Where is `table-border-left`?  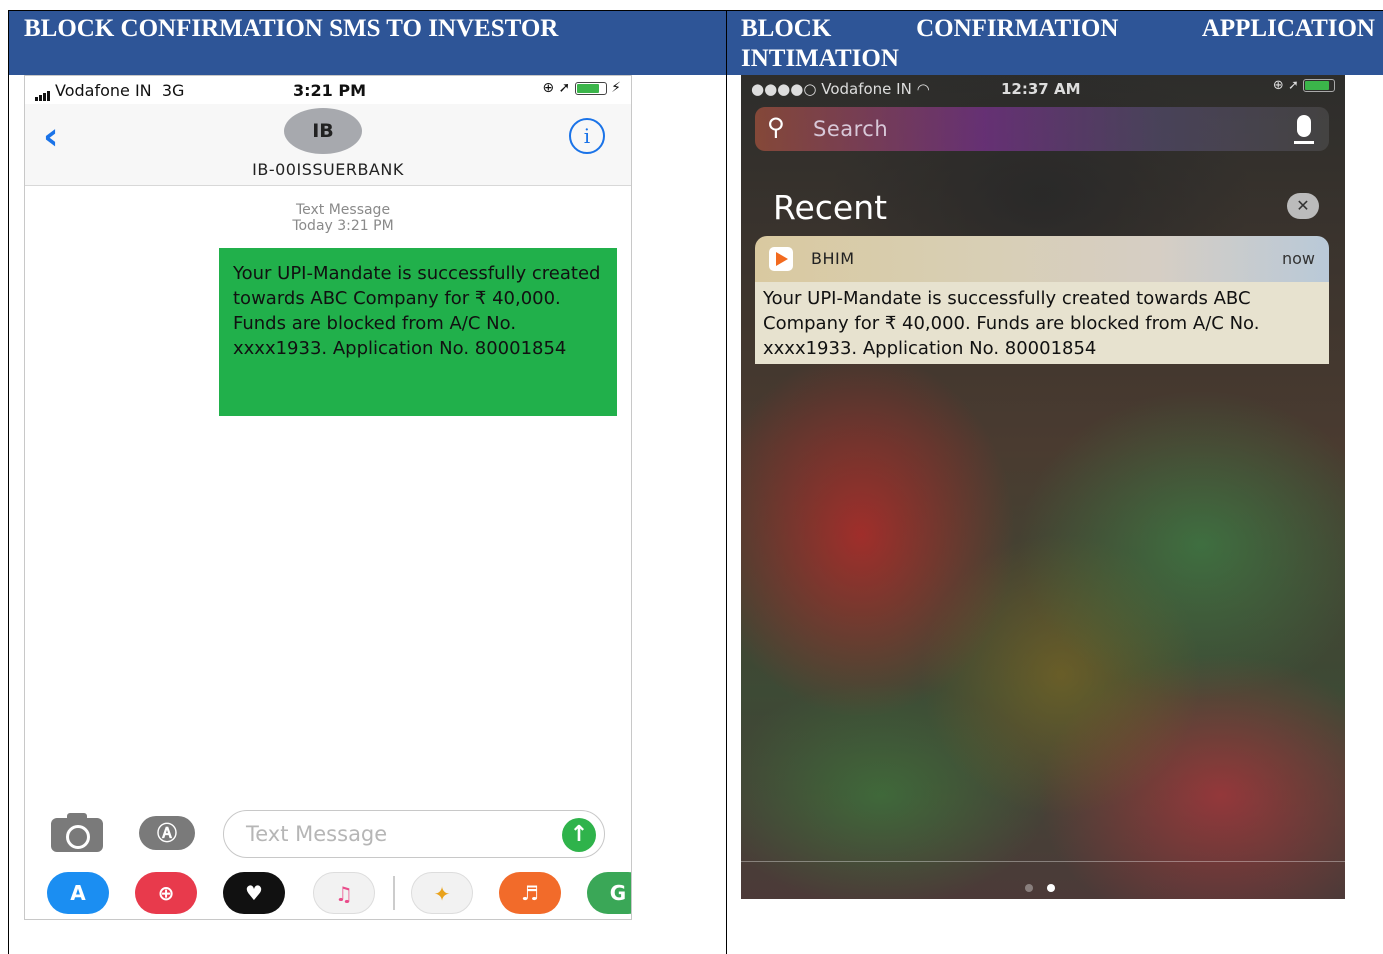
table-border-left is located at coordinates (8, 482).